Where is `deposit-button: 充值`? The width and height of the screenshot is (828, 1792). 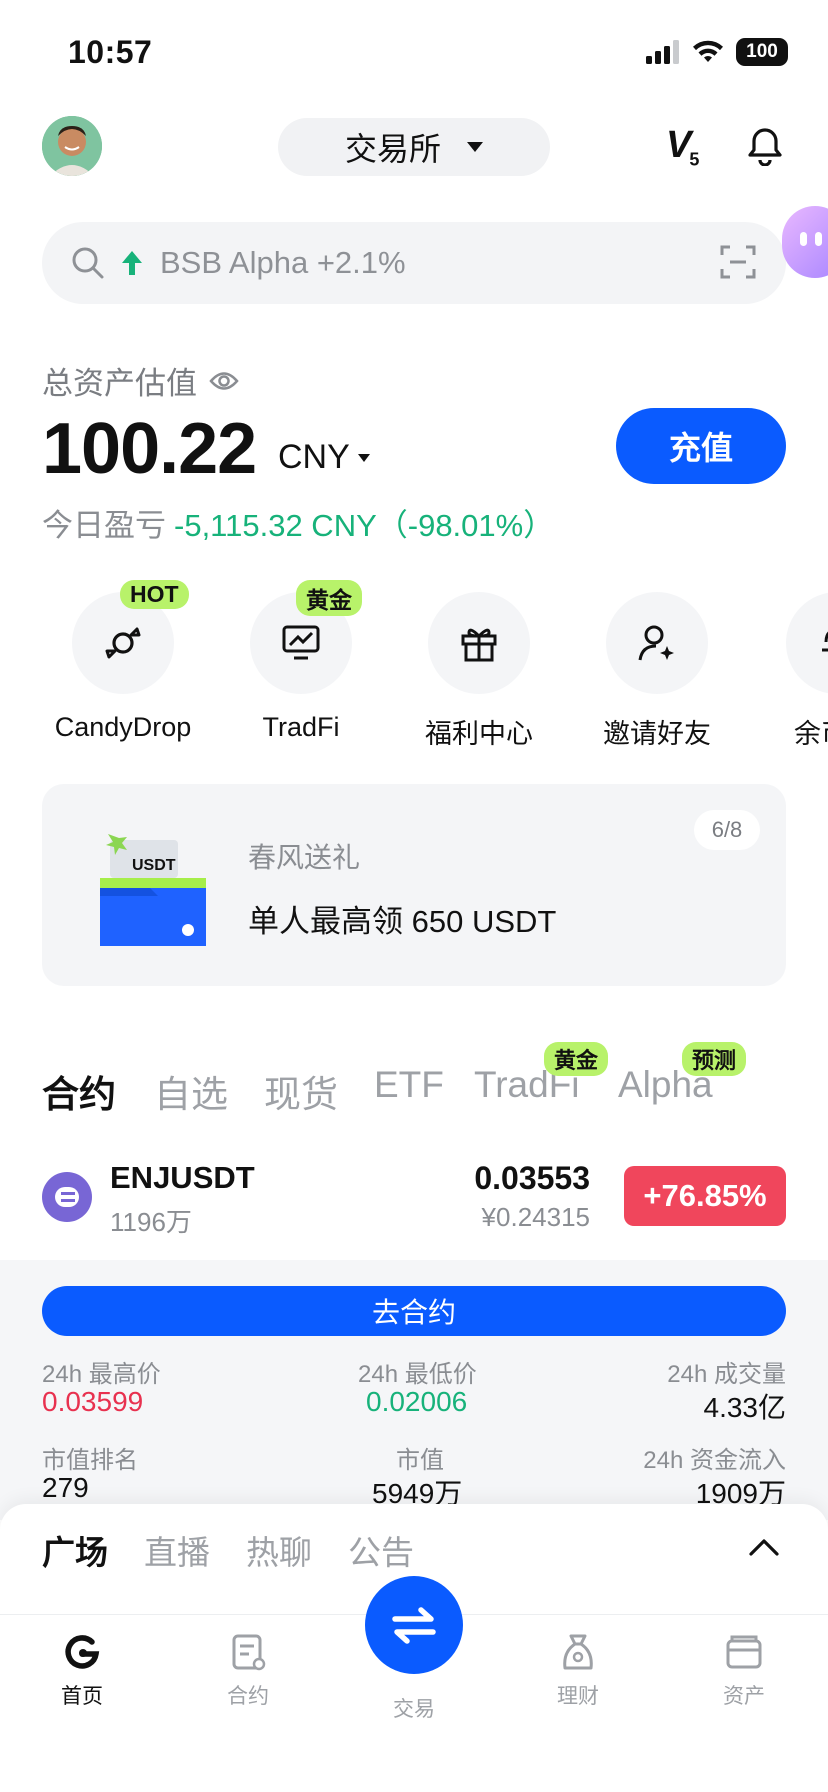 deposit-button: 充值 is located at coordinates (701, 446).